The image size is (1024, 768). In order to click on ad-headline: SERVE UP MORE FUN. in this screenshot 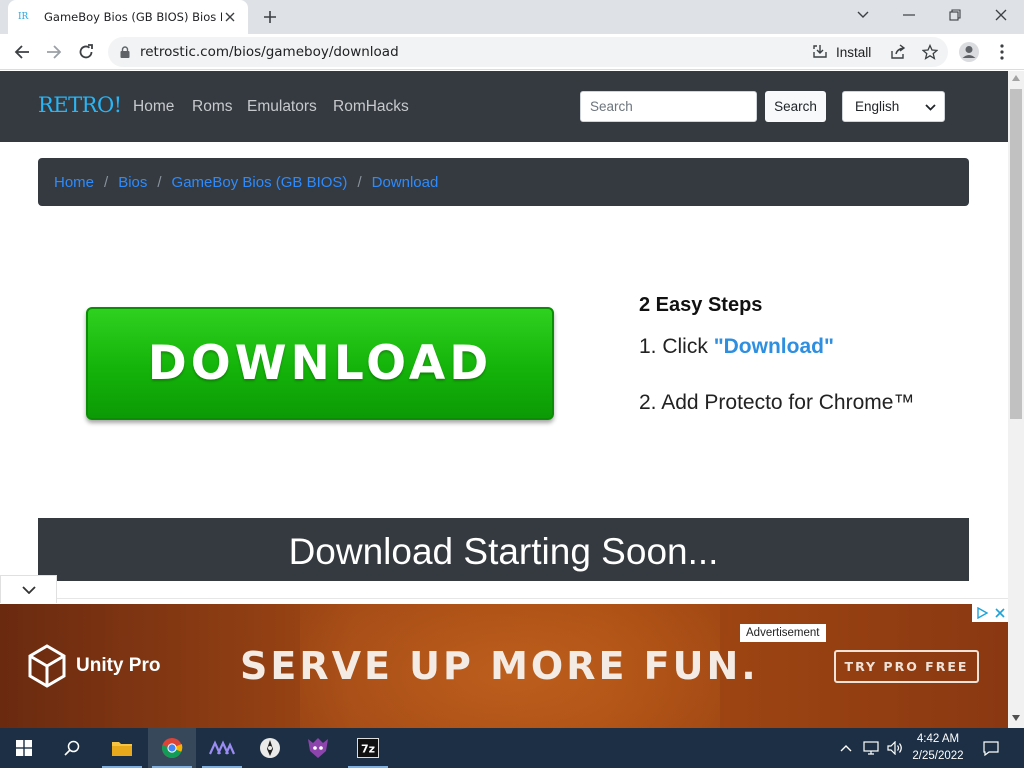, I will do `click(499, 666)`.